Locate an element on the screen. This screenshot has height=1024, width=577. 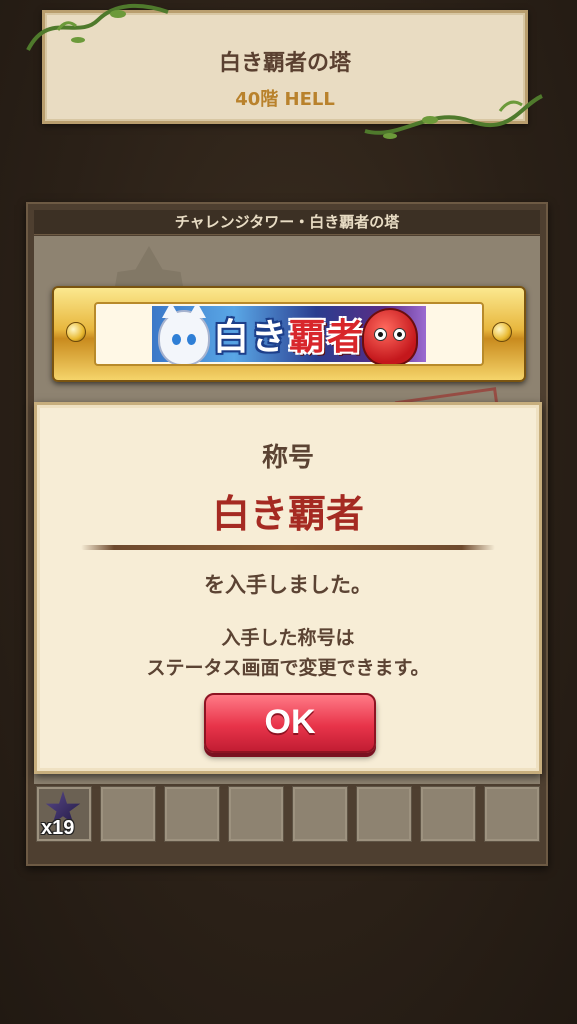
title-name: 白き覇者 is located at coordinates (287, 514).